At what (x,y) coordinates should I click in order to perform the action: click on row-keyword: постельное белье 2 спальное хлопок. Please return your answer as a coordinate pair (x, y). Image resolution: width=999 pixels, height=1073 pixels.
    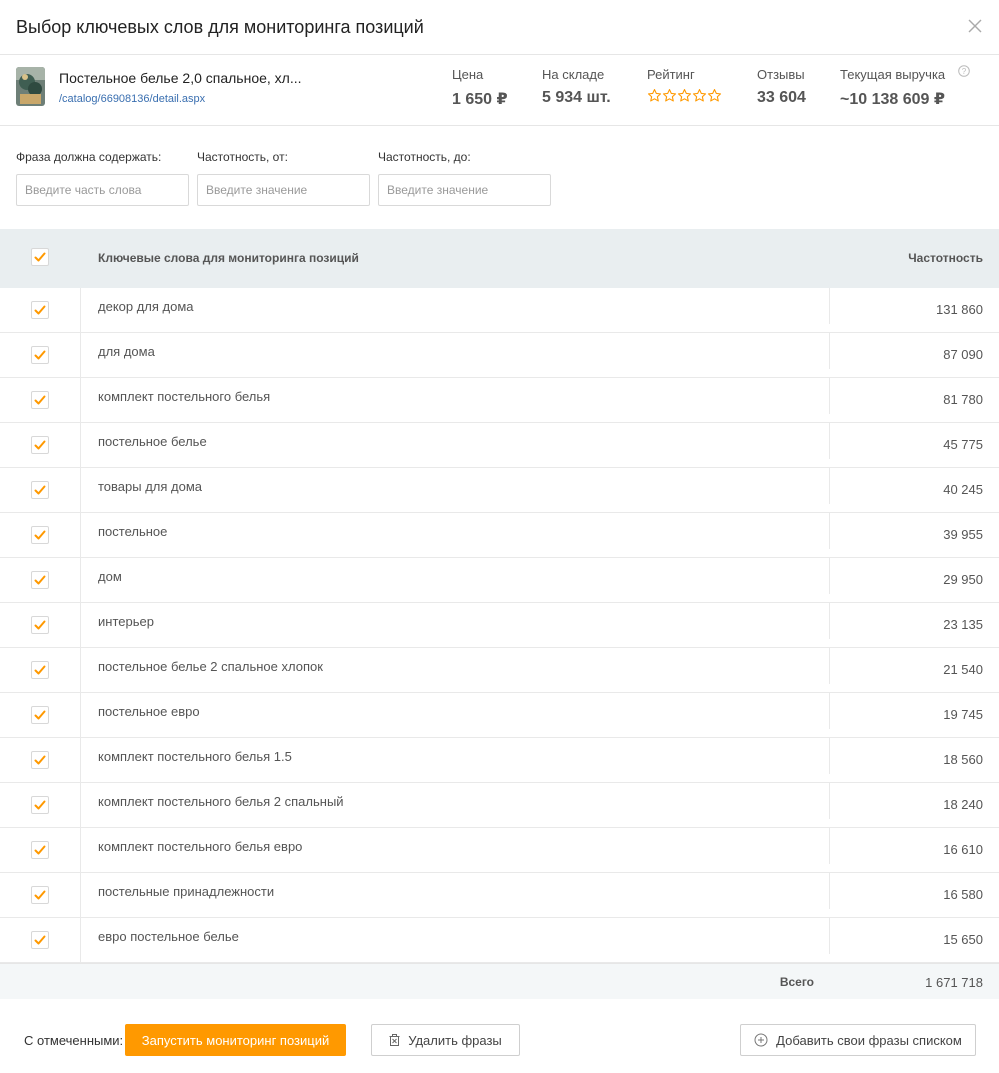
    Looking at the image, I should click on (210, 666).